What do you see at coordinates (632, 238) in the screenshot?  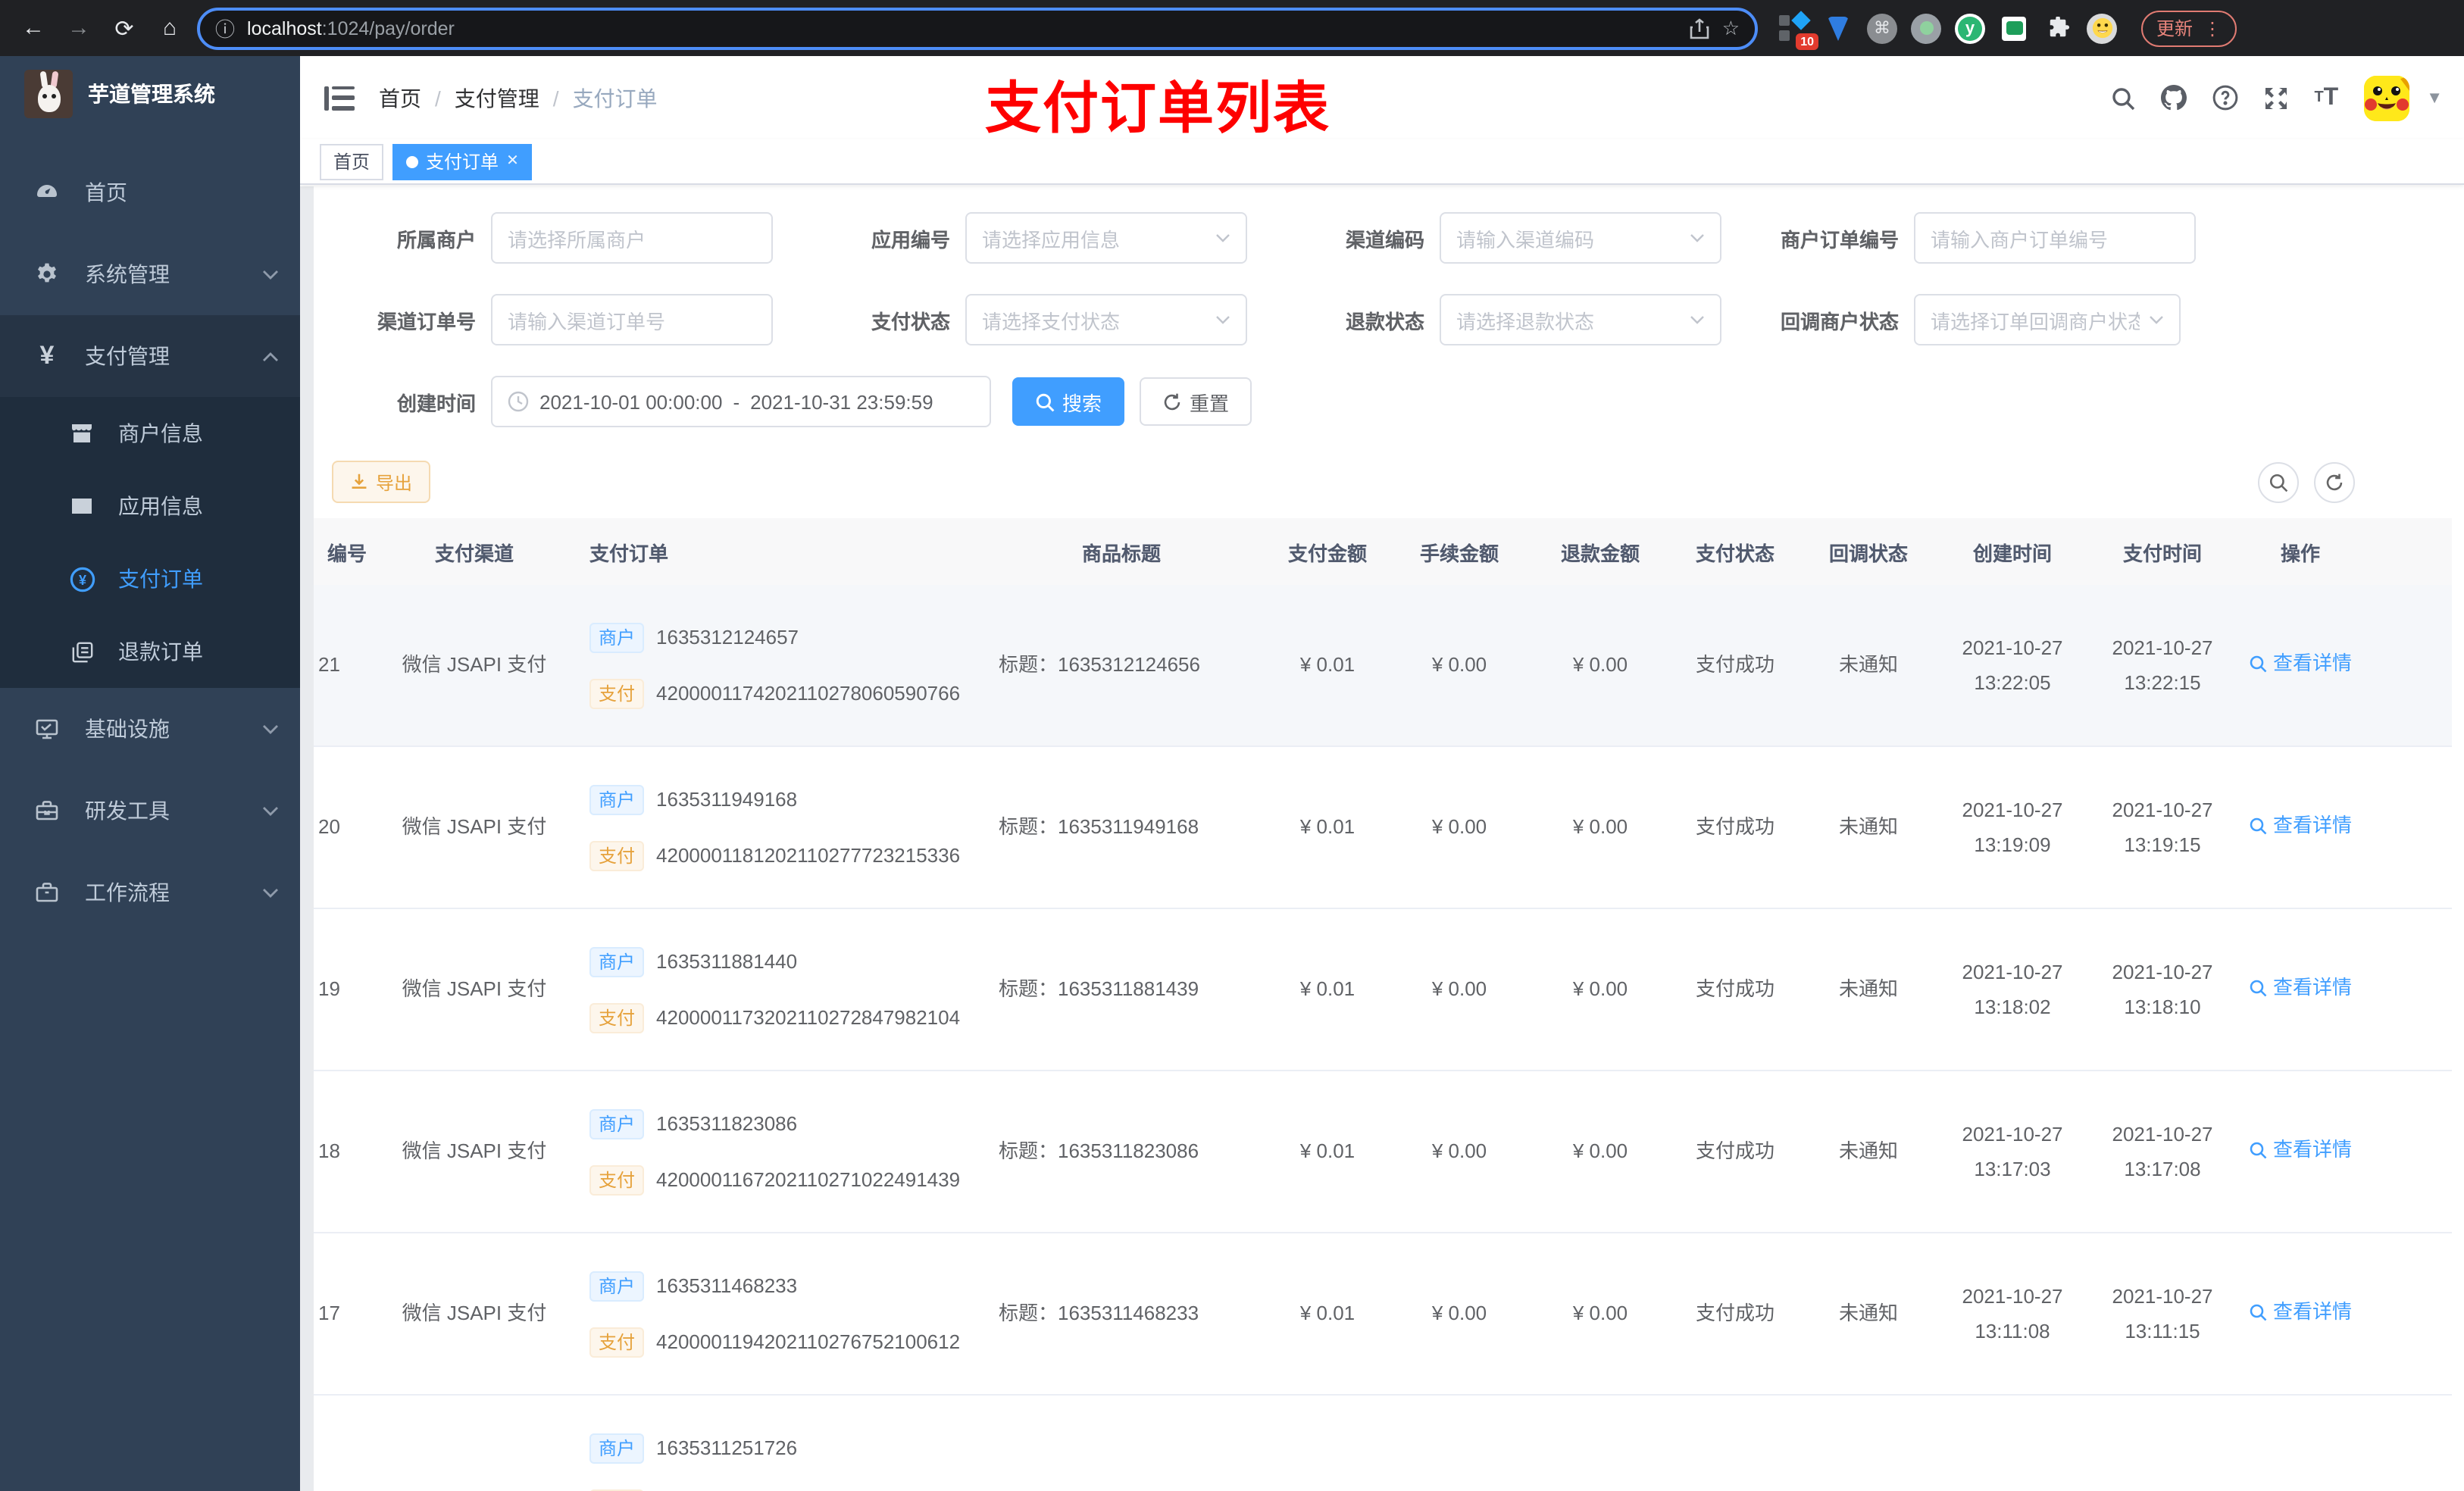 I see `merchant-input: 请选择所属商户` at bounding box center [632, 238].